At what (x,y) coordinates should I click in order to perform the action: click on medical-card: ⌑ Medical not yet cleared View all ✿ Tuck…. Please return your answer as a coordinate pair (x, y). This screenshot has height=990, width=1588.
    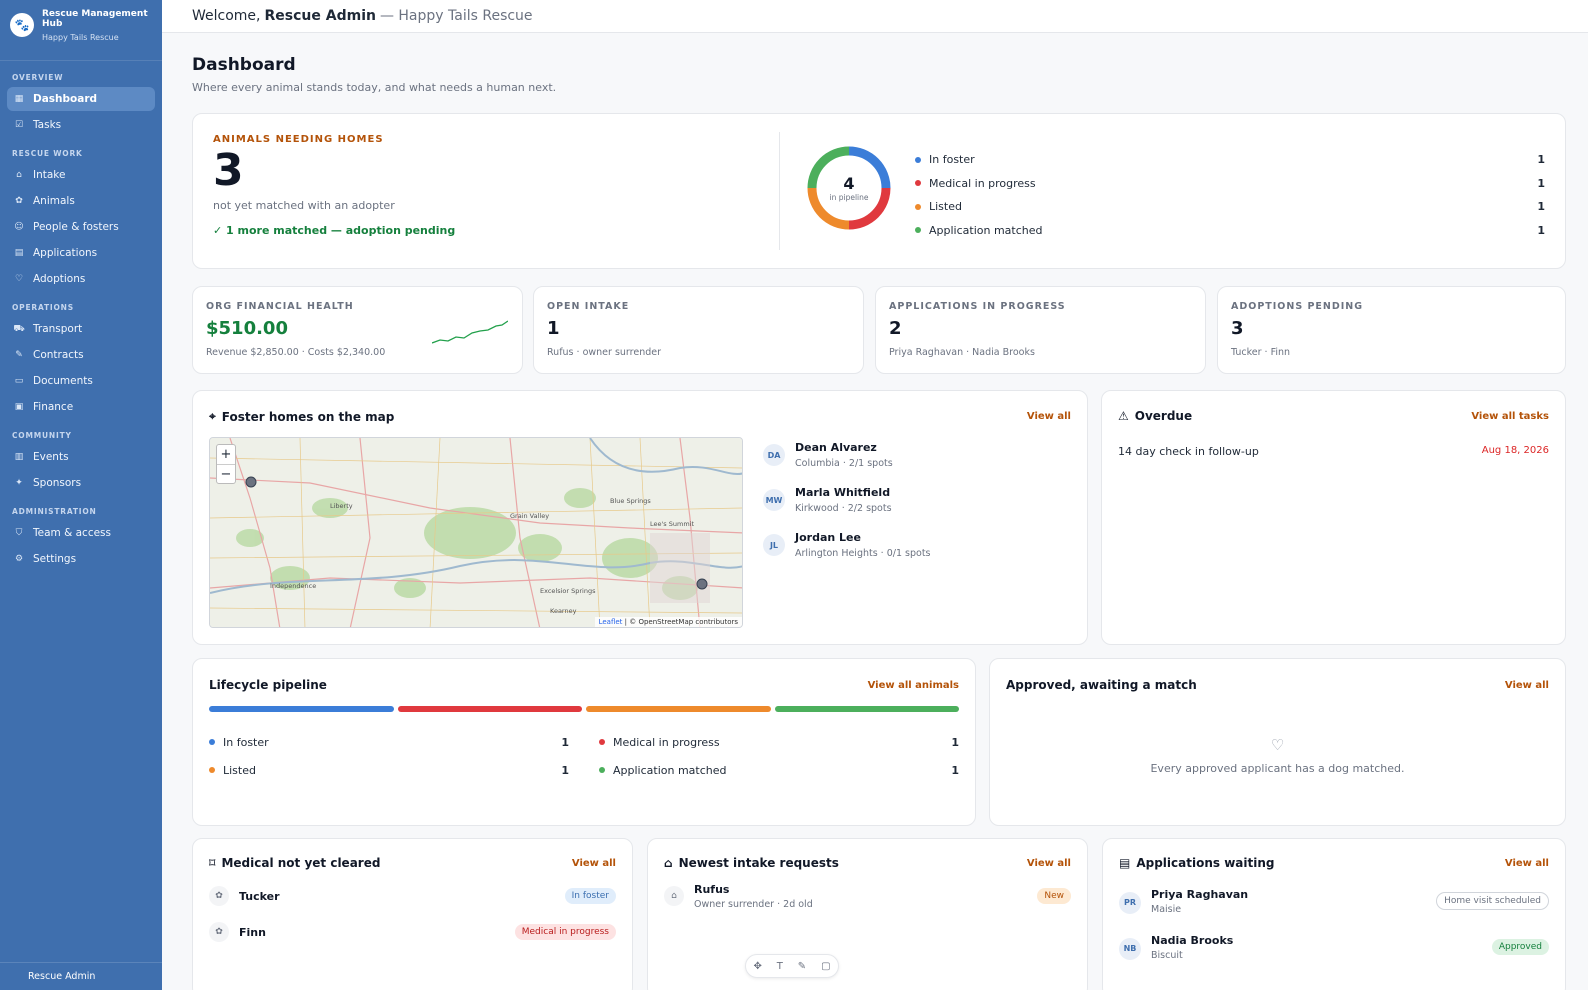
    Looking at the image, I should click on (412, 914).